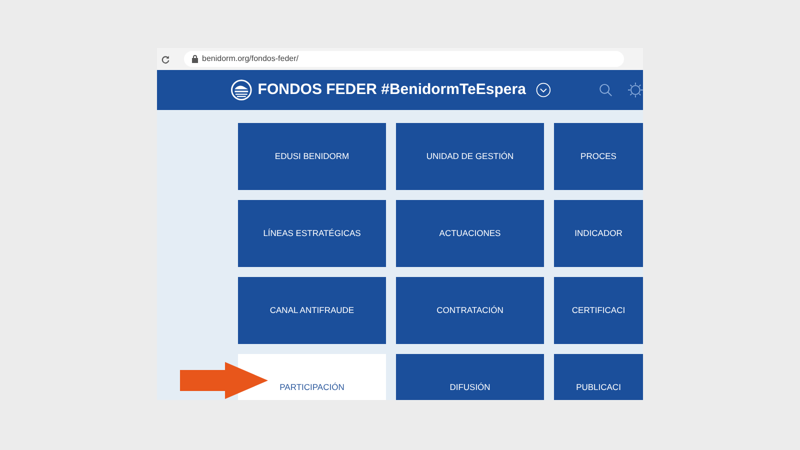 The image size is (800, 450). I want to click on lock-icon, so click(195, 59).